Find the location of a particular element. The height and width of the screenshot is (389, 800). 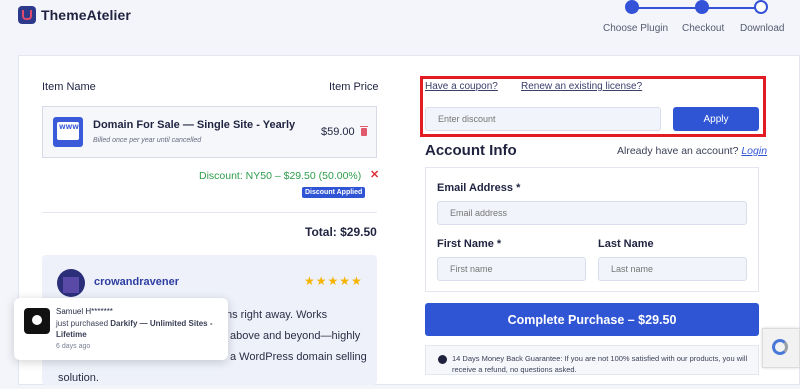

trash-icon is located at coordinates (364, 131).